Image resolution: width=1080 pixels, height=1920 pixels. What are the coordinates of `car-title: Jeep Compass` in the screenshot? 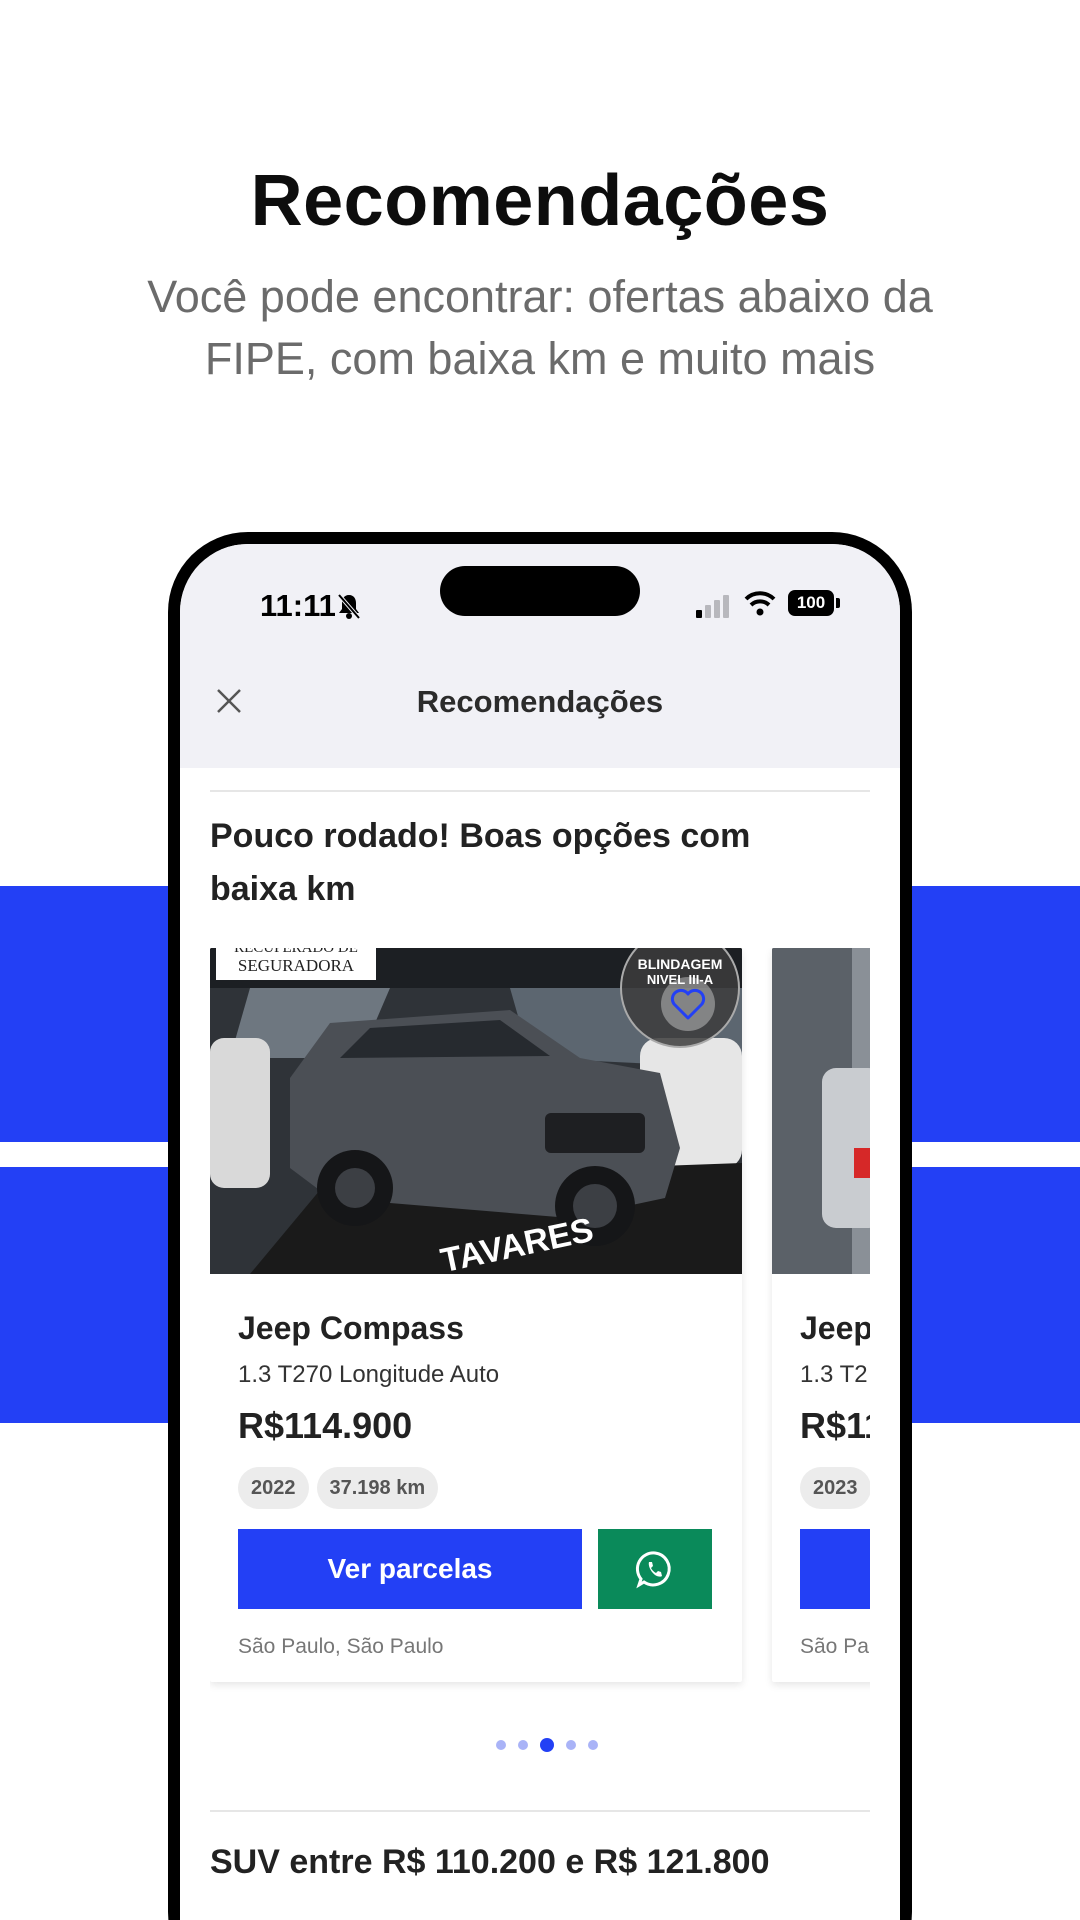 It's located at (478, 1328).